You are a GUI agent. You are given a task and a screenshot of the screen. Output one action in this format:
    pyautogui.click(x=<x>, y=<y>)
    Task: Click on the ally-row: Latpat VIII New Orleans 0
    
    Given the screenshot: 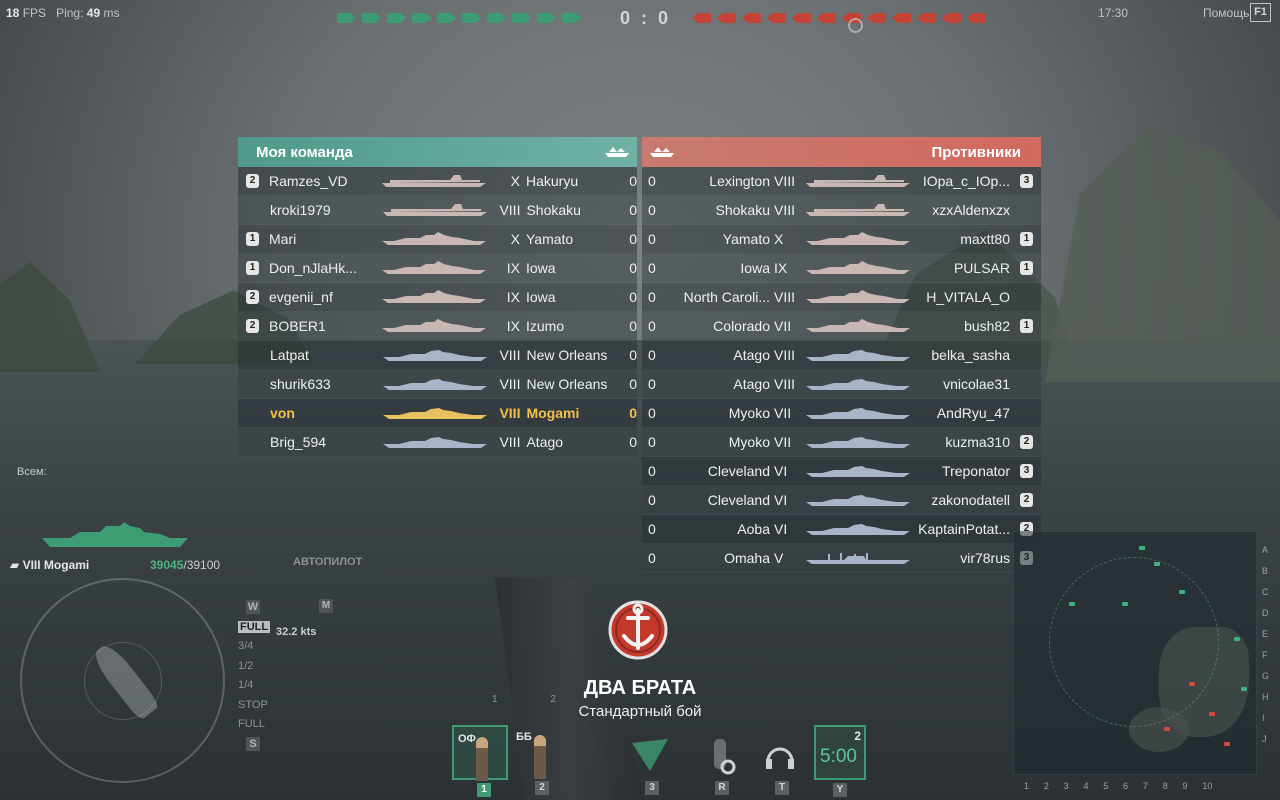 What is the action you would take?
    pyautogui.click(x=437, y=355)
    